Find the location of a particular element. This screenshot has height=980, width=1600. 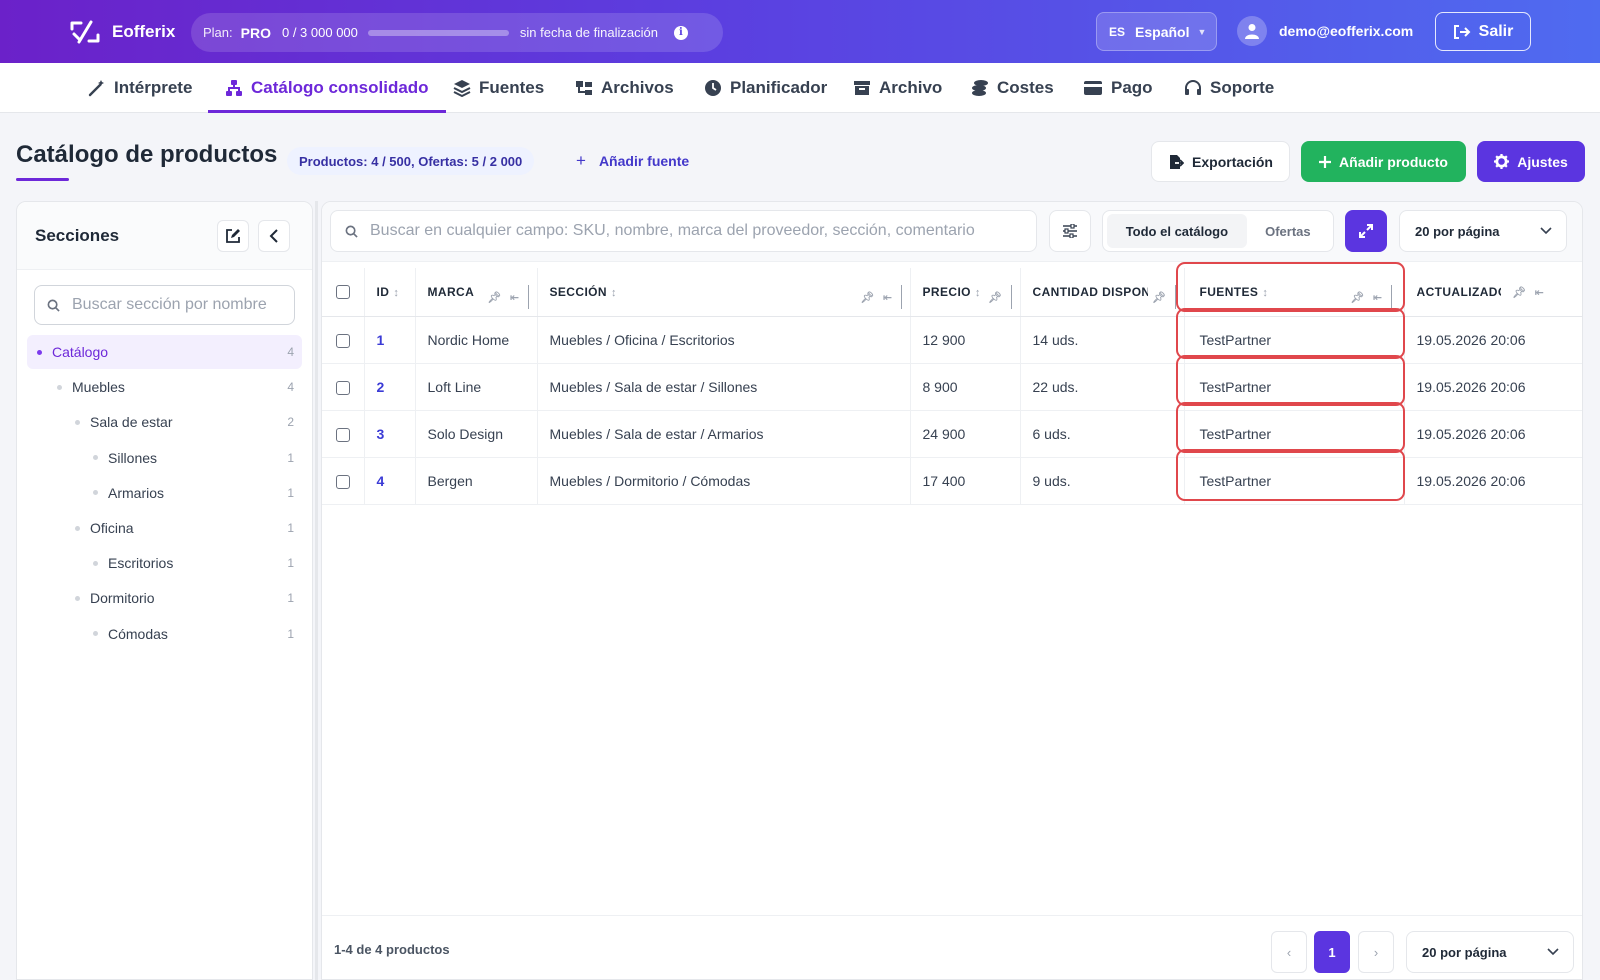

export-label: Exportación is located at coordinates (1232, 161).